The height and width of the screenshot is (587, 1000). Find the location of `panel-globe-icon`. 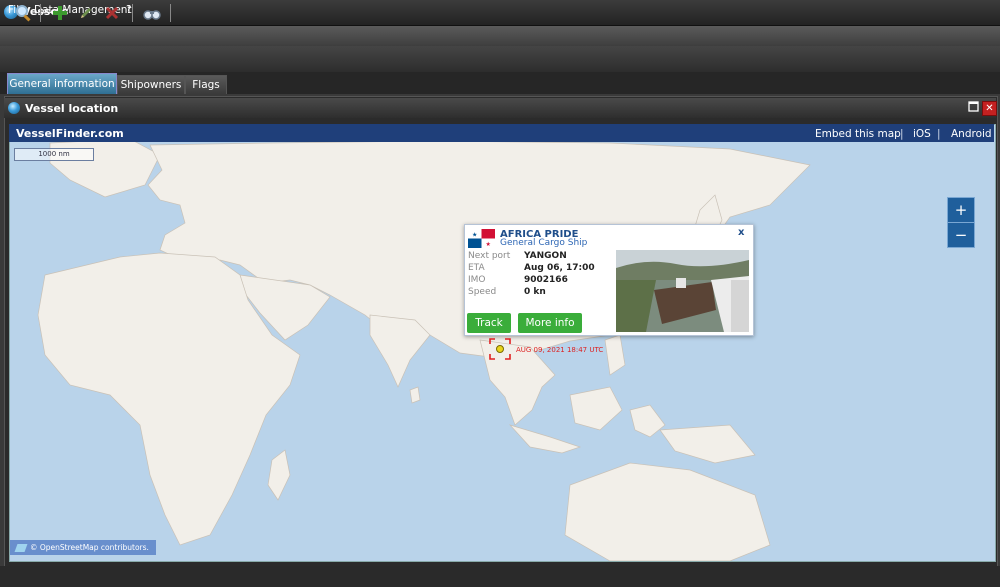

panel-globe-icon is located at coordinates (14, 108).